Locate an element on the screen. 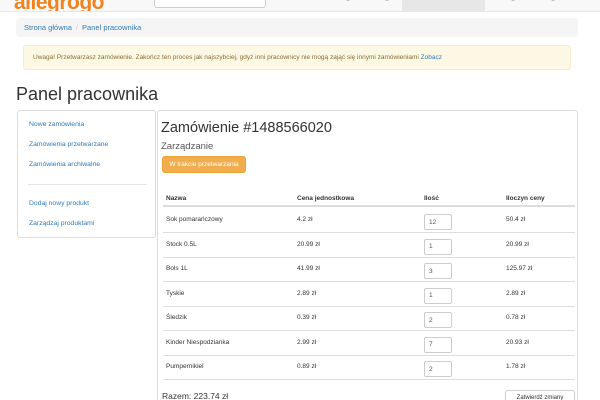 The height and width of the screenshot is (400, 600). top-navbar: allegrogo is located at coordinates (300, 6).